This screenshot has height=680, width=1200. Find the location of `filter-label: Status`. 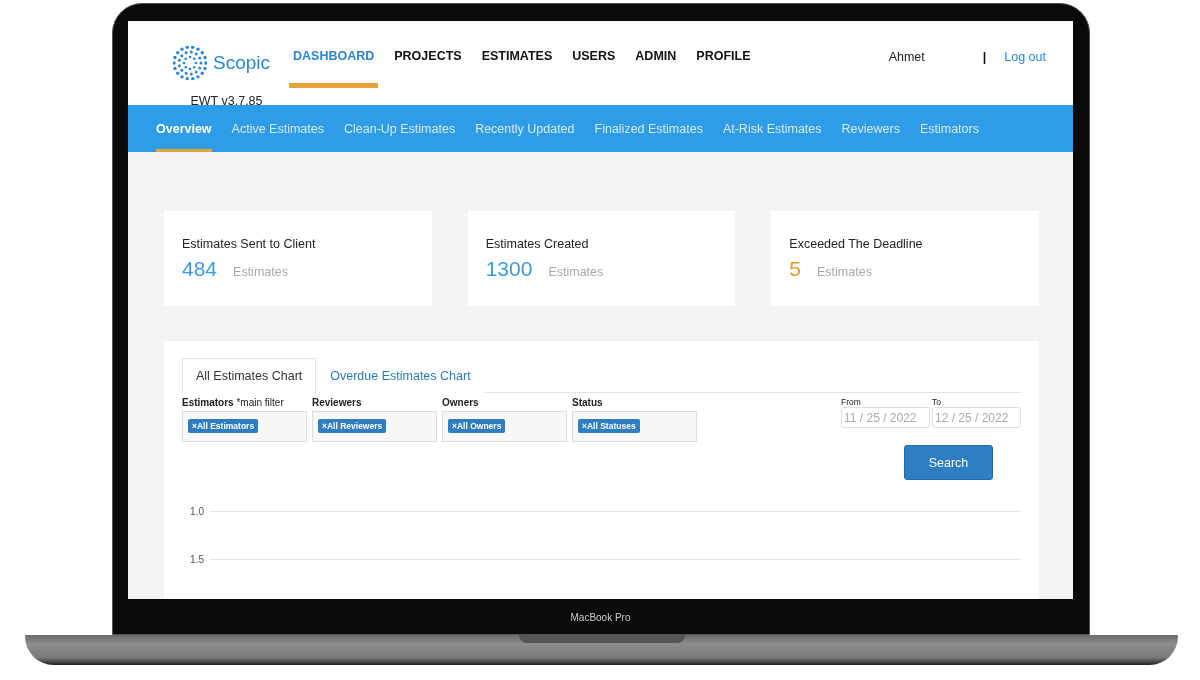

filter-label: Status is located at coordinates (588, 402).